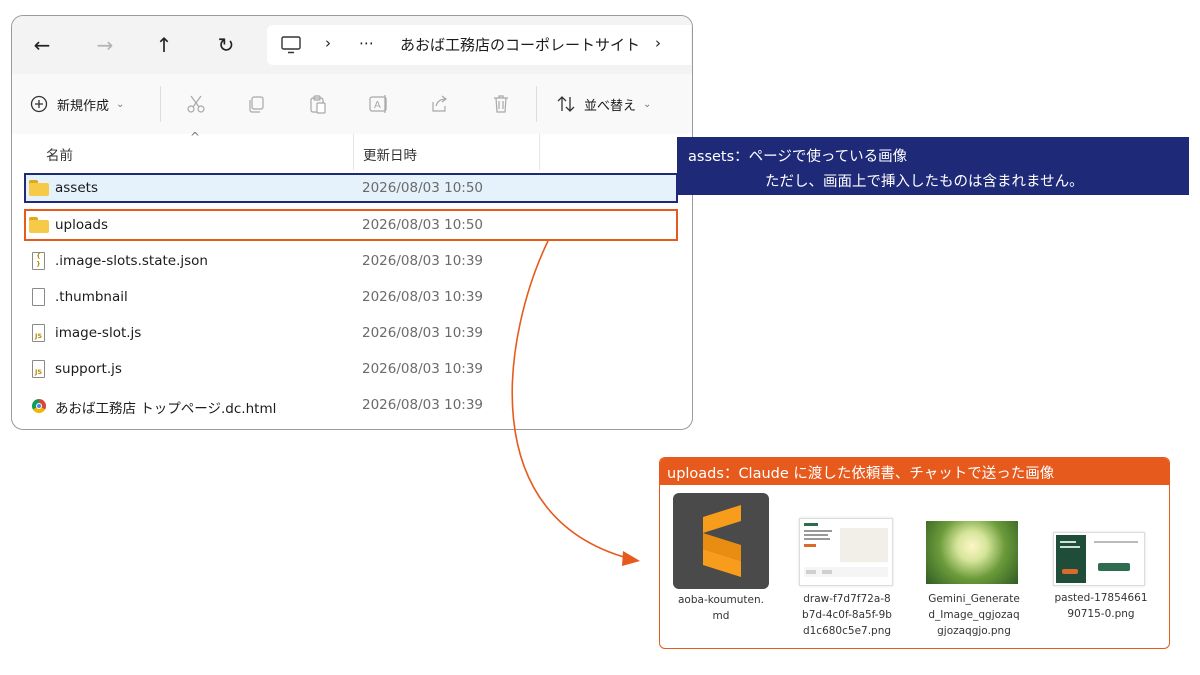 The height and width of the screenshot is (675, 1200). Describe the element at coordinates (439, 104) in the screenshot. I see `share-icon` at that location.